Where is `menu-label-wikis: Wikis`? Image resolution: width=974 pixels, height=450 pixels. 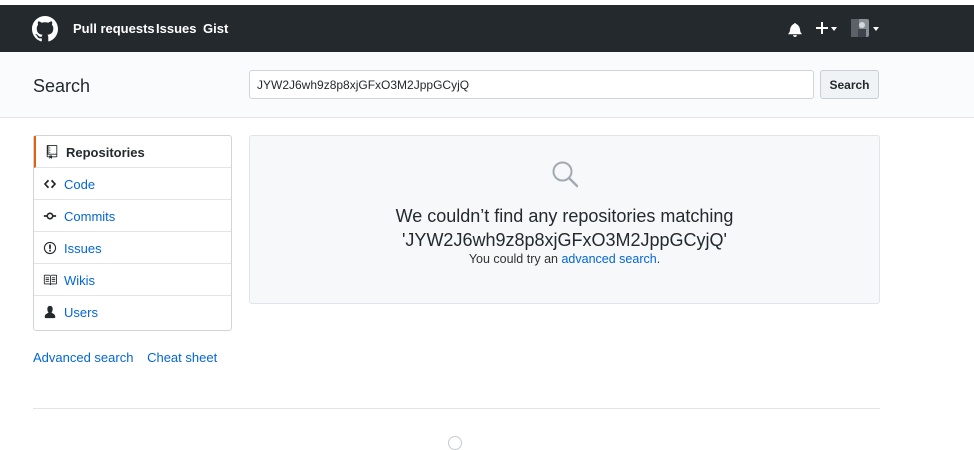
menu-label-wikis: Wikis is located at coordinates (80, 280).